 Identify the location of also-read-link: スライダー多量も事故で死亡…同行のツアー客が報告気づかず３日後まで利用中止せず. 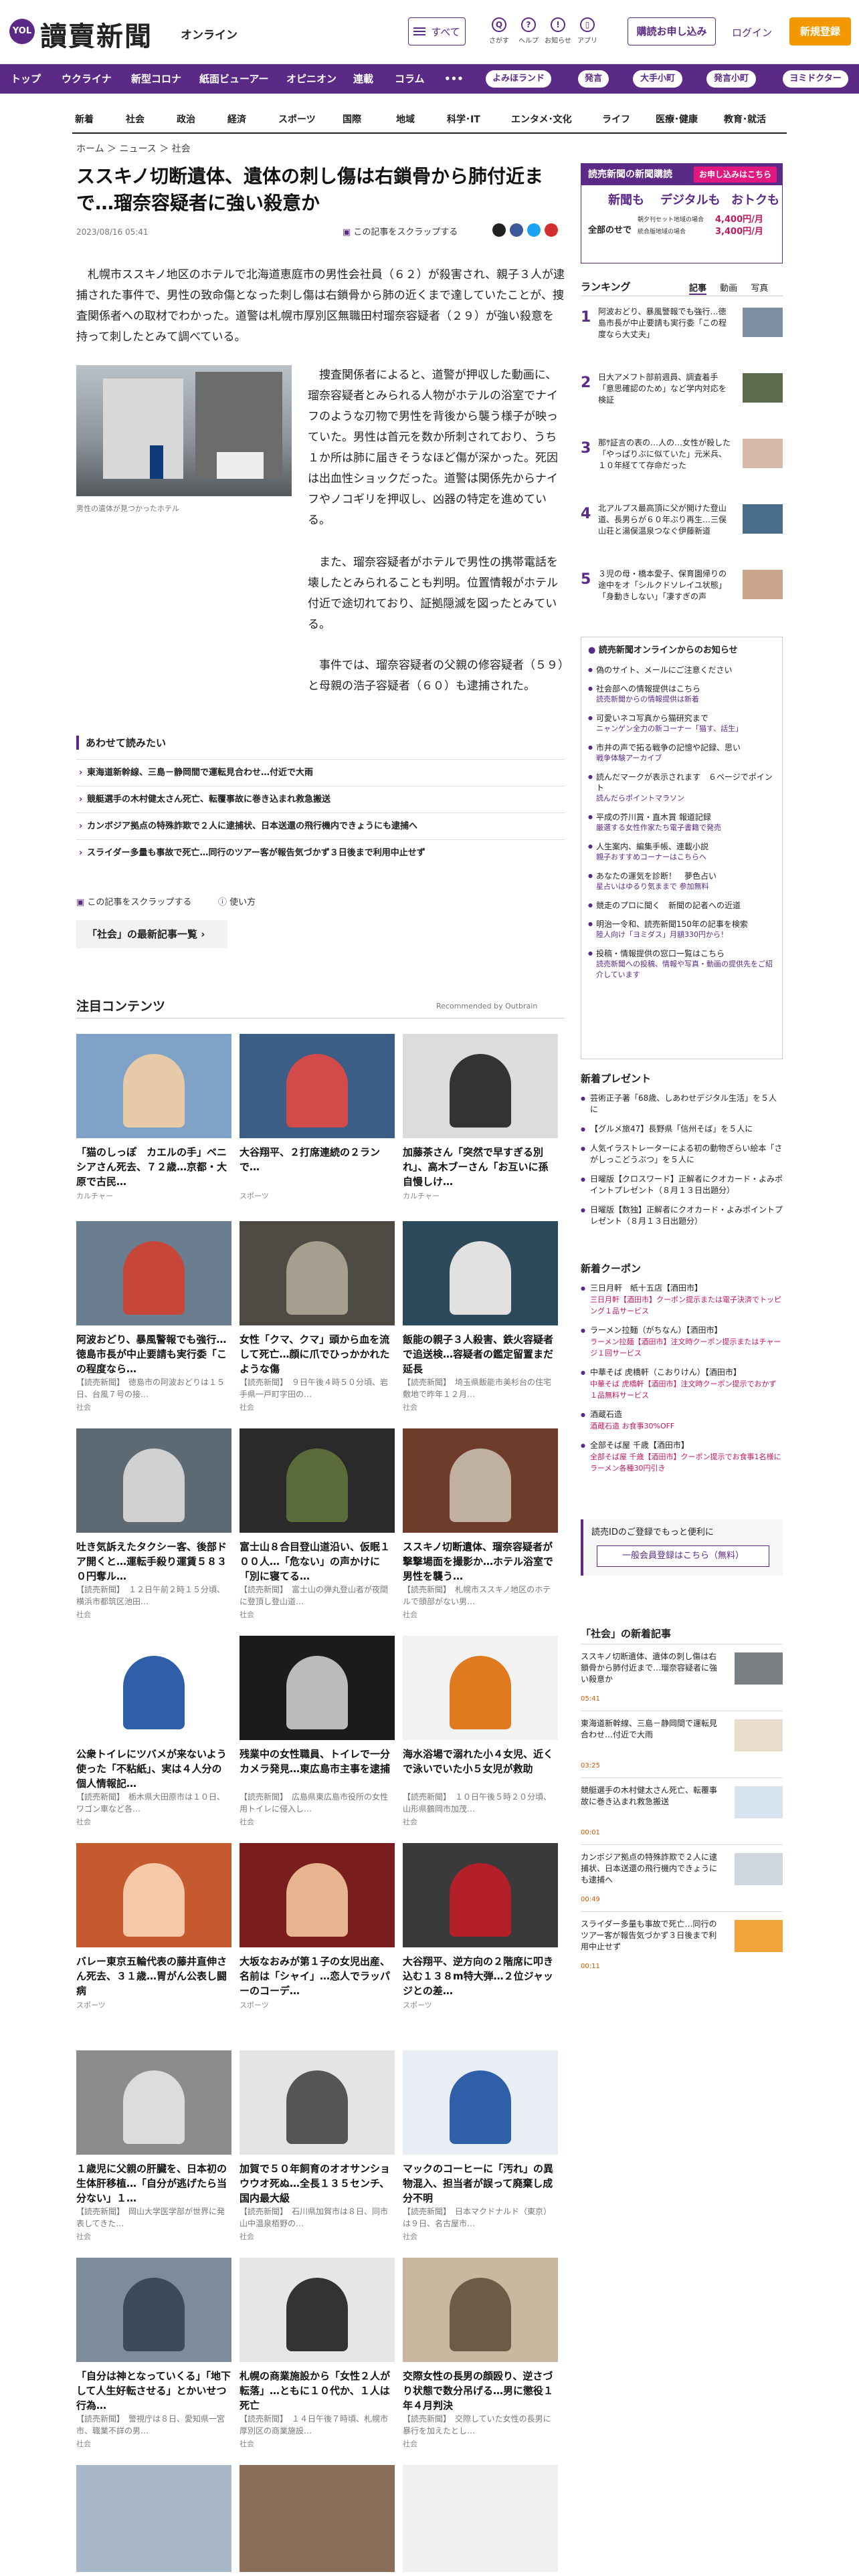
(320, 853).